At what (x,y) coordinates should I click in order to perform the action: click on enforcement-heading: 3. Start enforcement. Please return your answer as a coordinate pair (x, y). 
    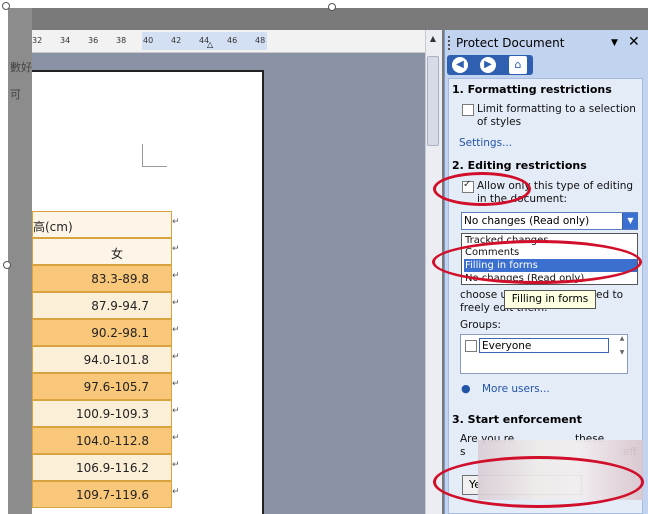
    Looking at the image, I should click on (517, 419).